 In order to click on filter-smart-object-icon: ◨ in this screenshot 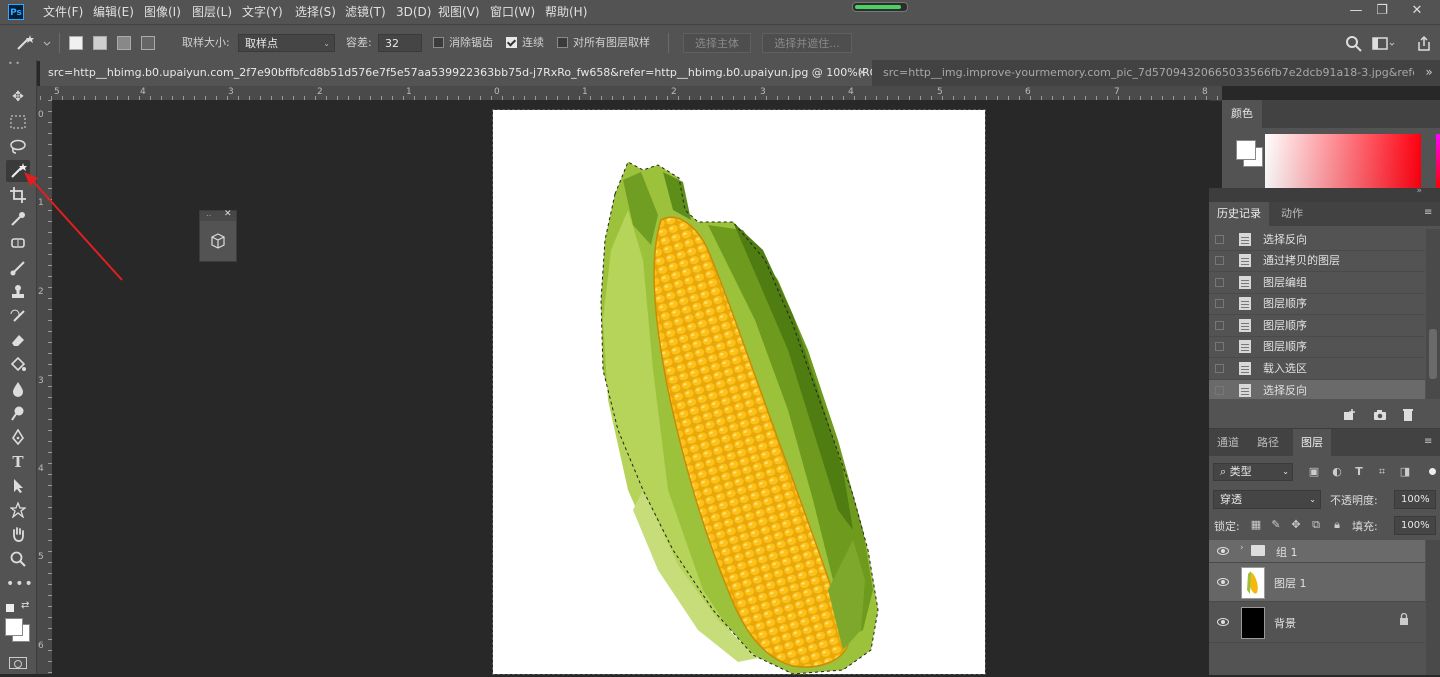, I will do `click(1405, 472)`.